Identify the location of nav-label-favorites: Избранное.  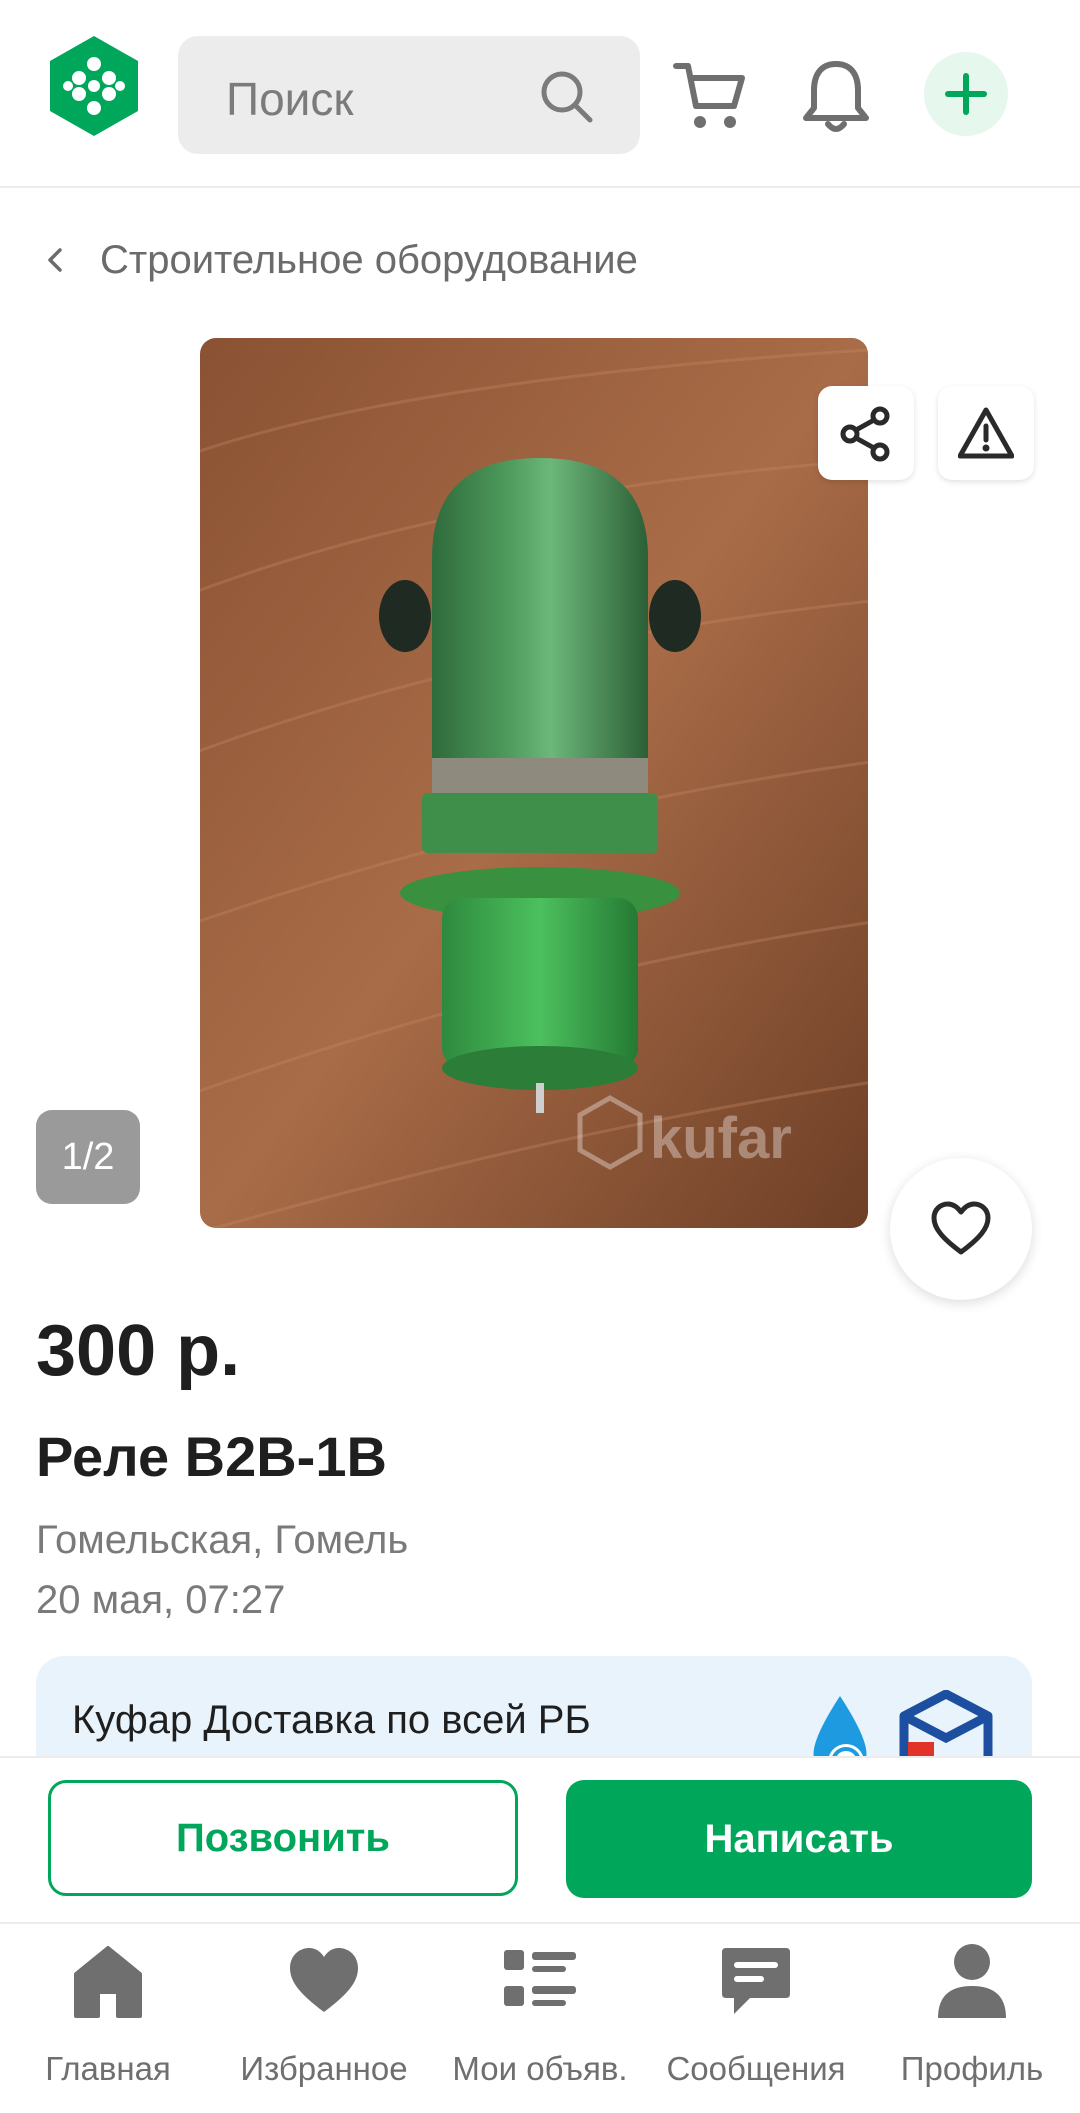
(324, 2068).